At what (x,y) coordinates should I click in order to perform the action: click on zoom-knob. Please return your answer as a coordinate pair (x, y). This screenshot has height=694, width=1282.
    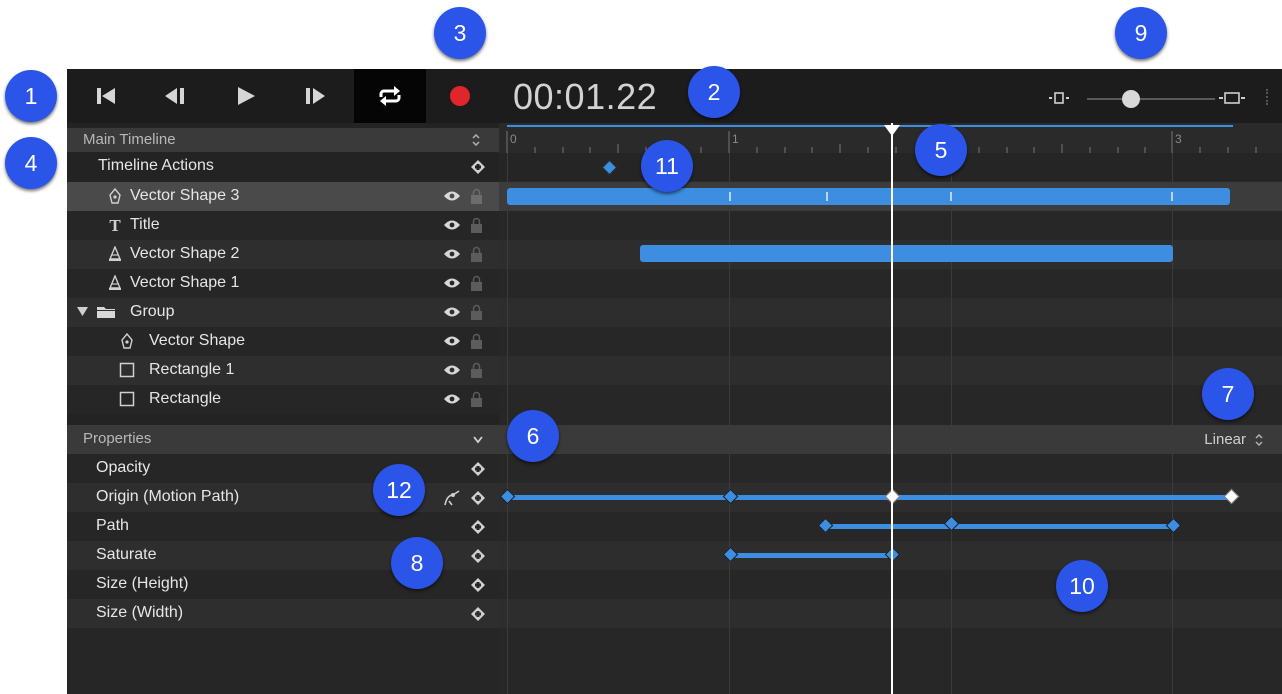
    Looking at the image, I should click on (1131, 99).